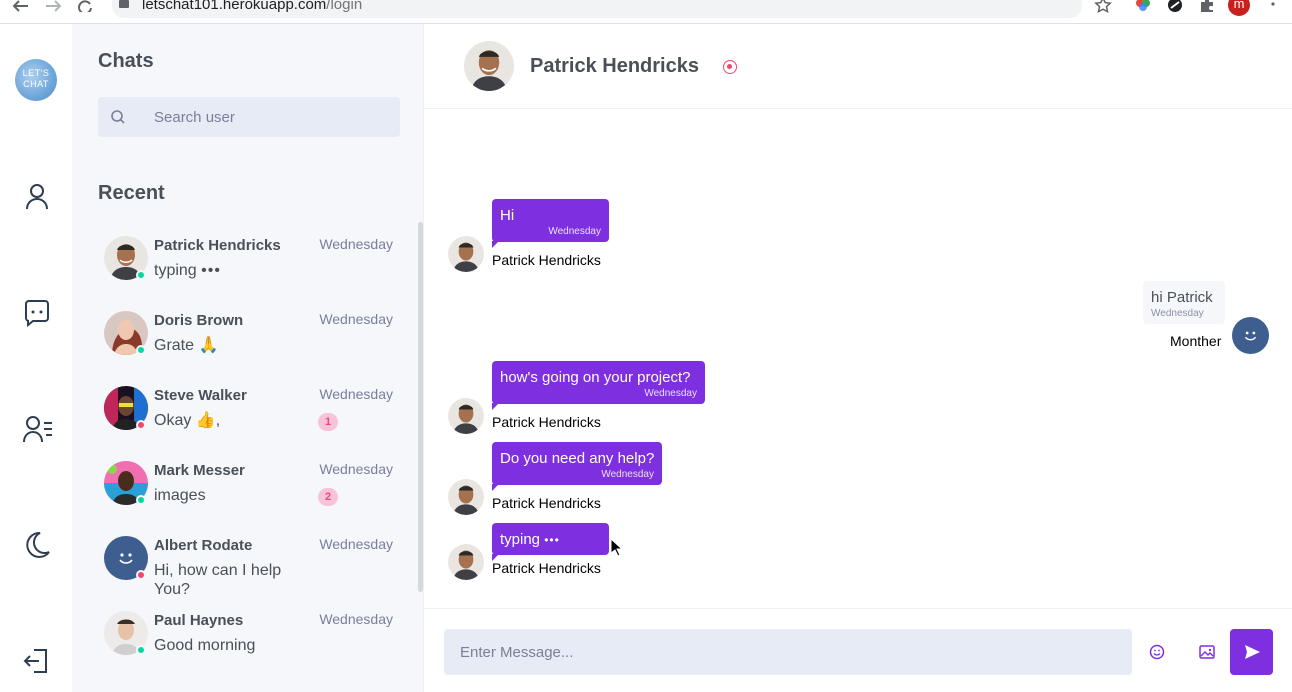  What do you see at coordinates (187, 420) in the screenshot?
I see `chat-preview: Okay 👍,` at bounding box center [187, 420].